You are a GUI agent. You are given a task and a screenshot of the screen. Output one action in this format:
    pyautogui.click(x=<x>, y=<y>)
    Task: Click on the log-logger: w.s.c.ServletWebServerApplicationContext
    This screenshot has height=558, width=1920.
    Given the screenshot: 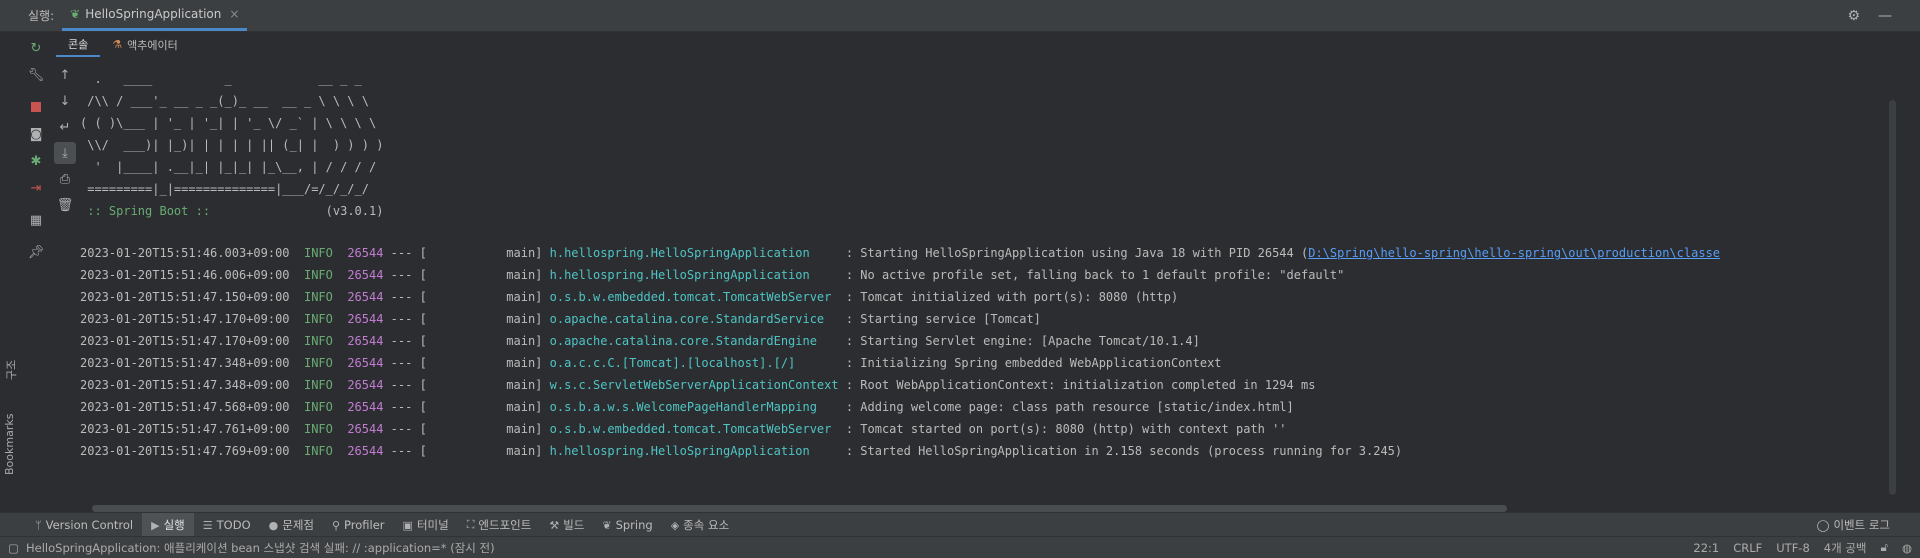 What is the action you would take?
    pyautogui.click(x=694, y=385)
    